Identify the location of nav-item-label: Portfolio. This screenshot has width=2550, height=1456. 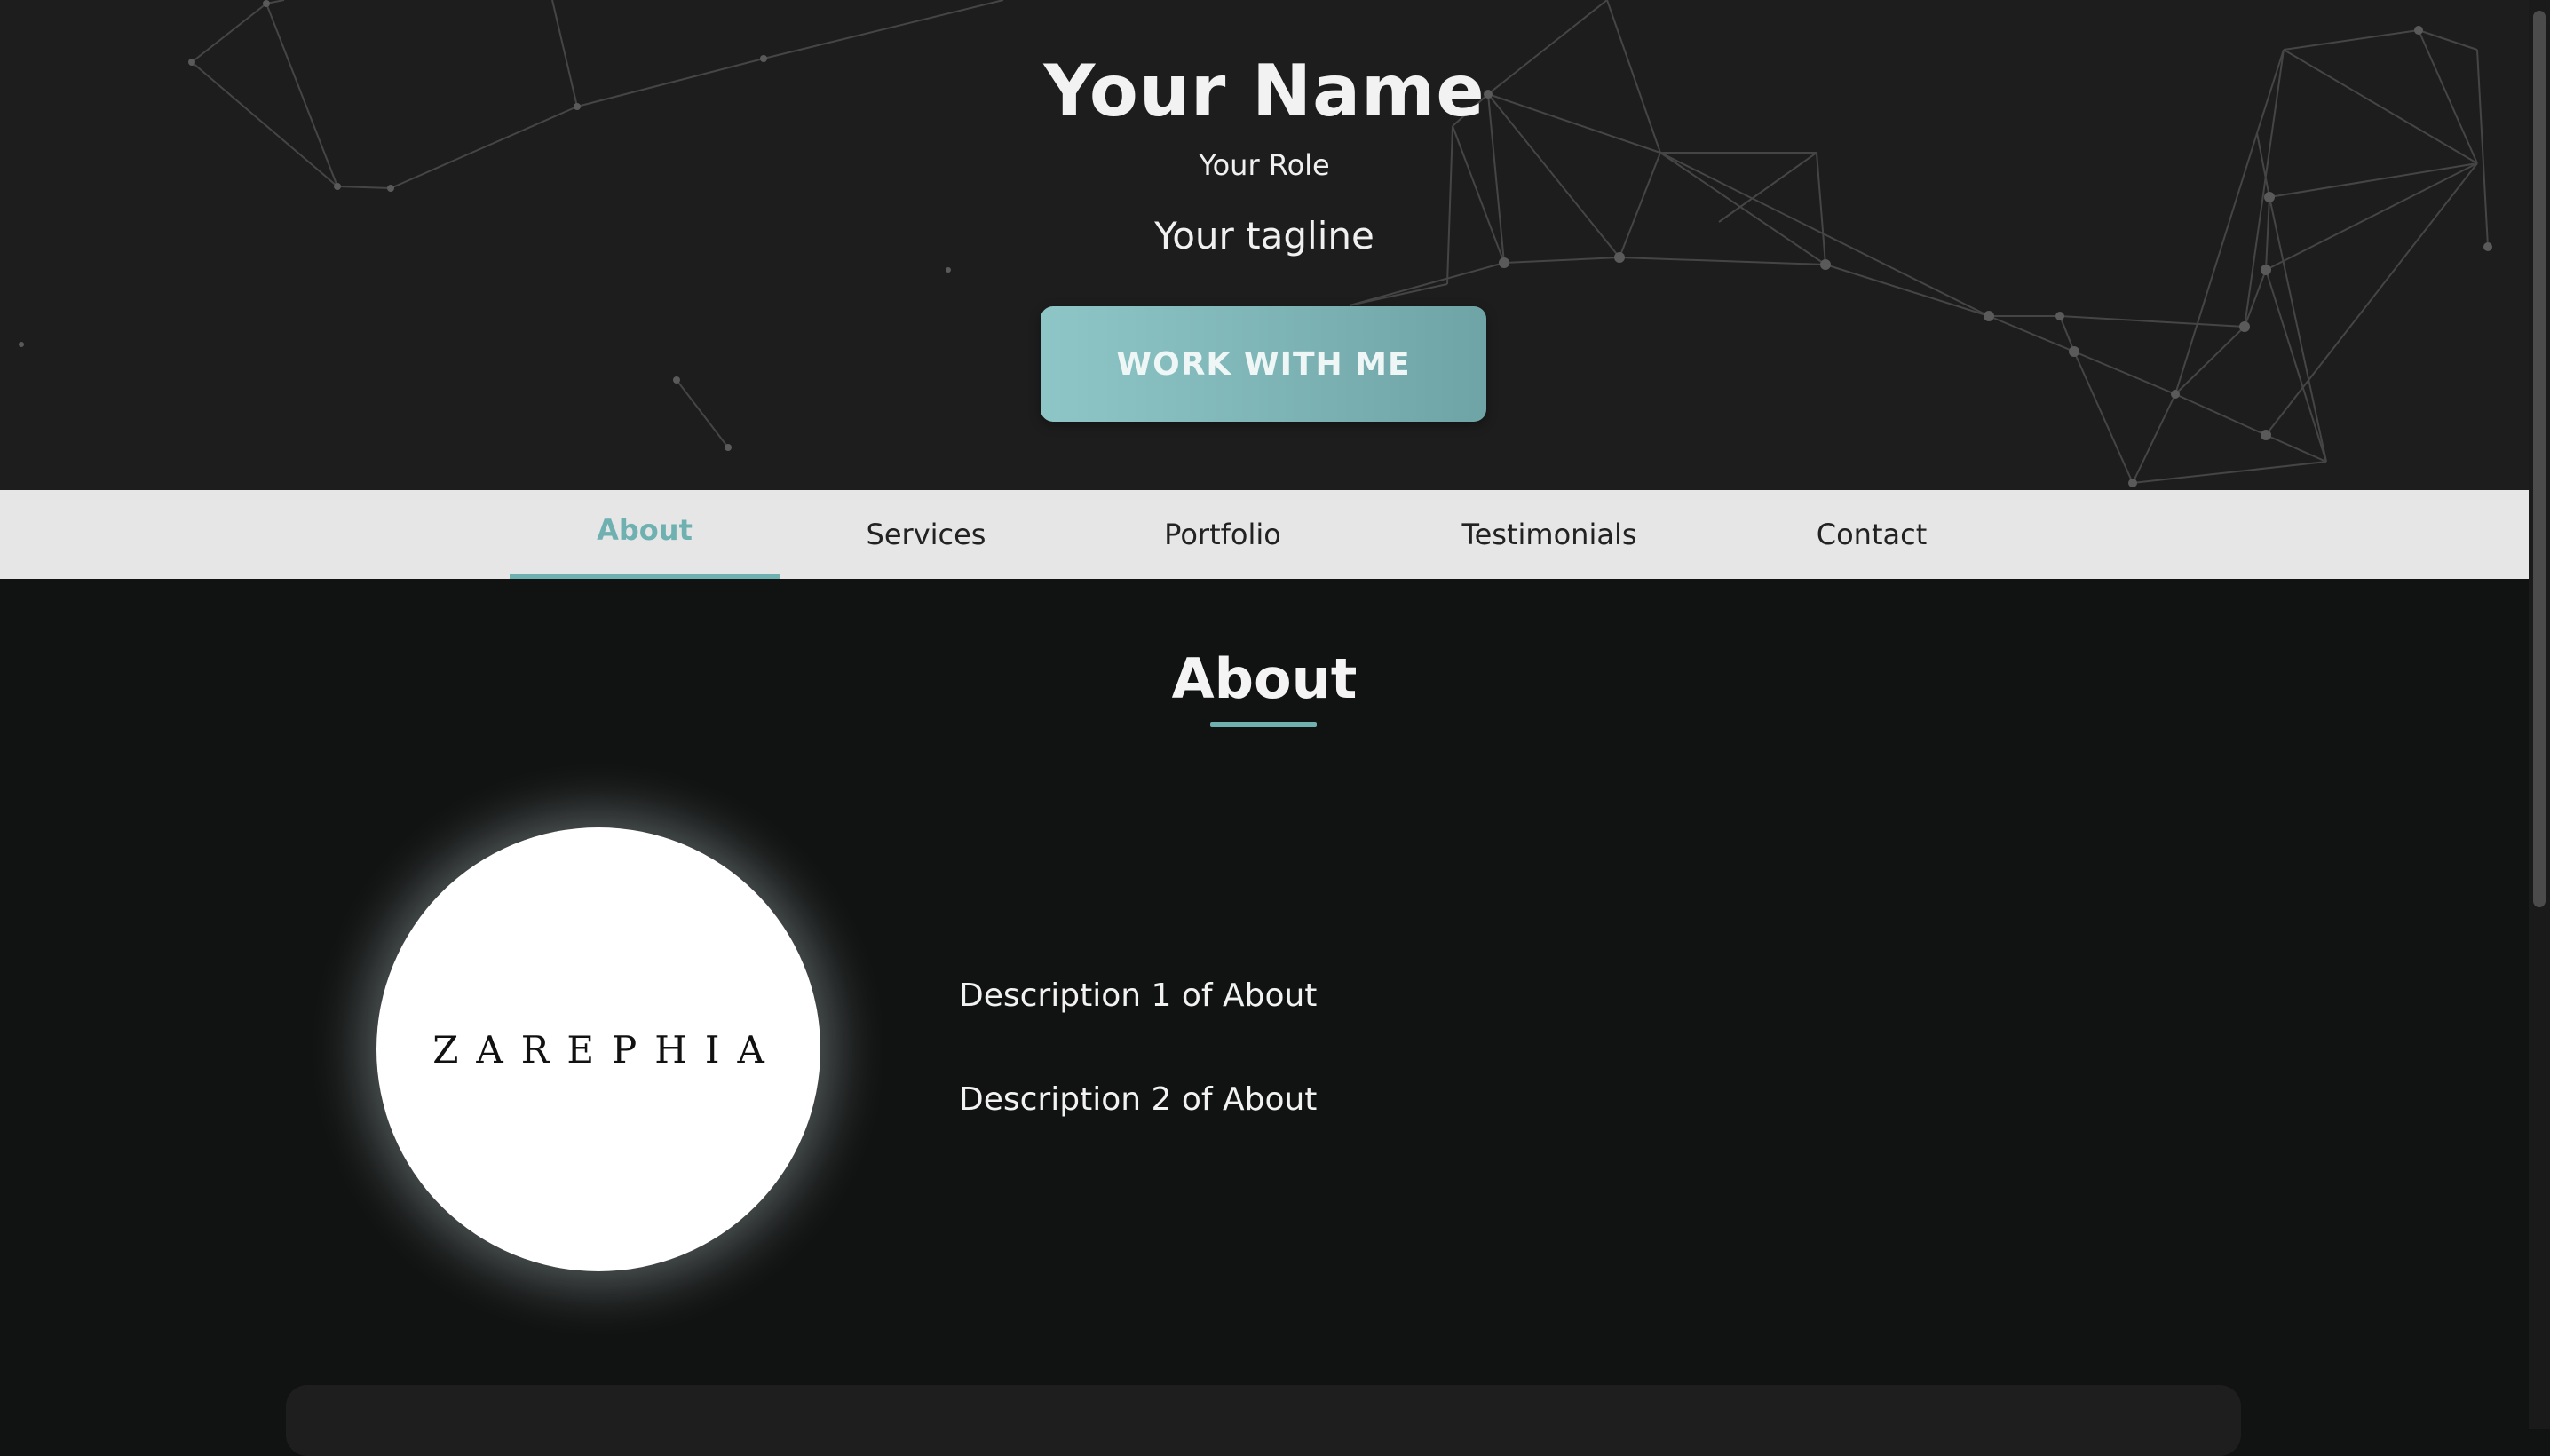
(1222, 534).